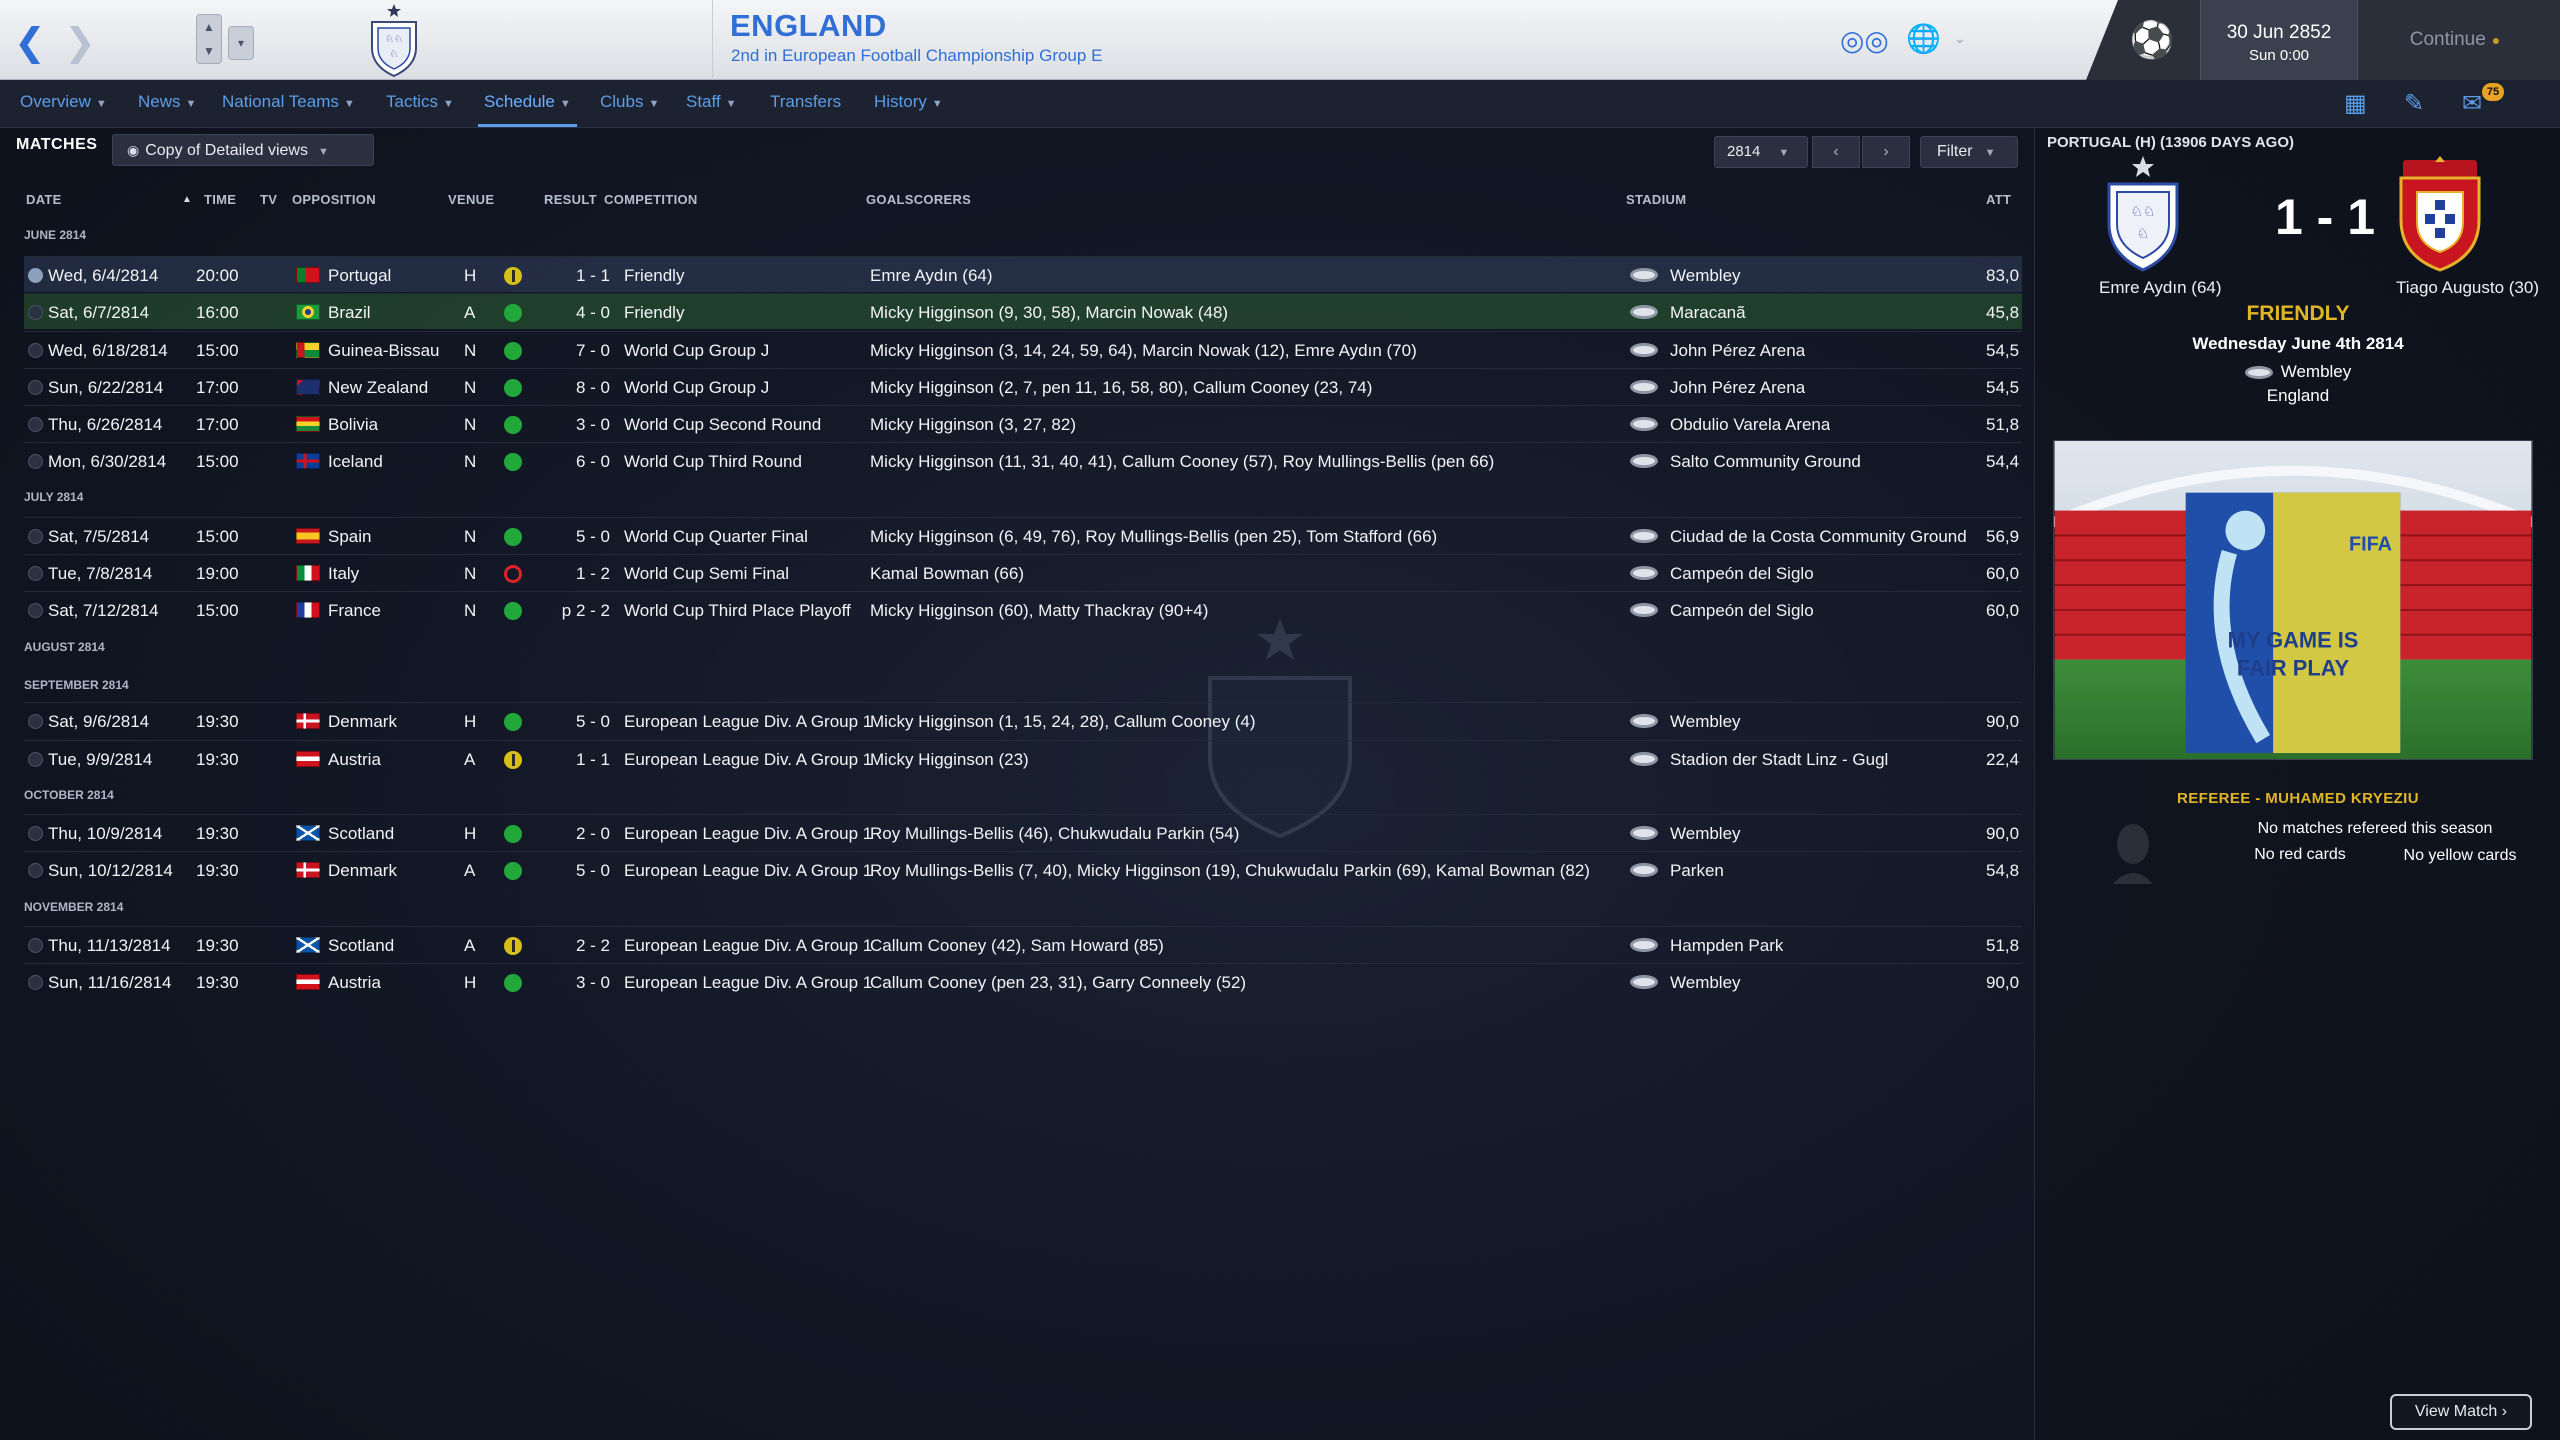  I want to click on match-date: Thu, 11/13/2814, so click(109, 946).